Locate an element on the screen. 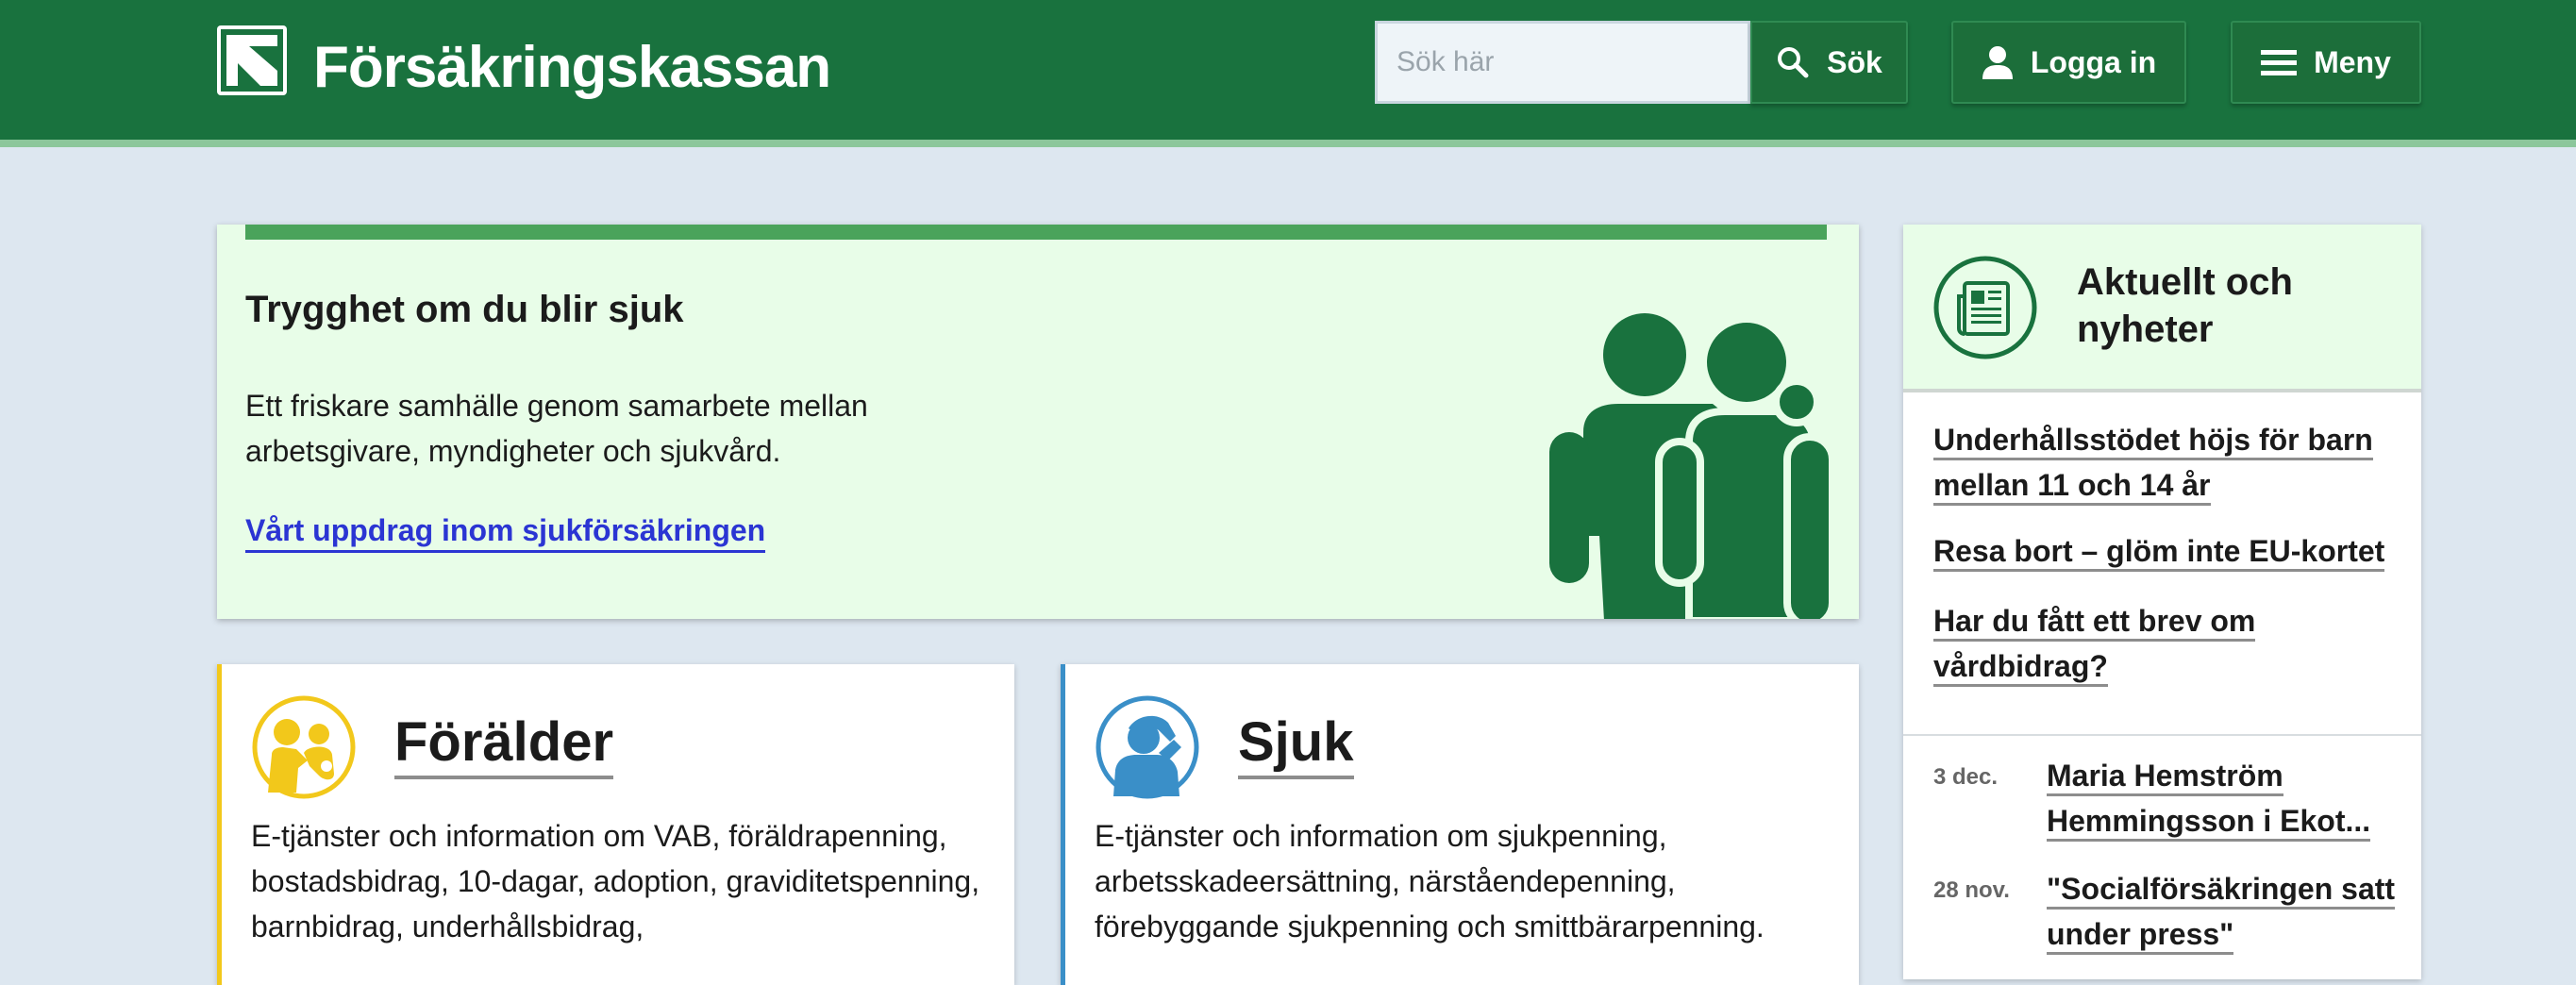  search-icon is located at coordinates (1793, 62).